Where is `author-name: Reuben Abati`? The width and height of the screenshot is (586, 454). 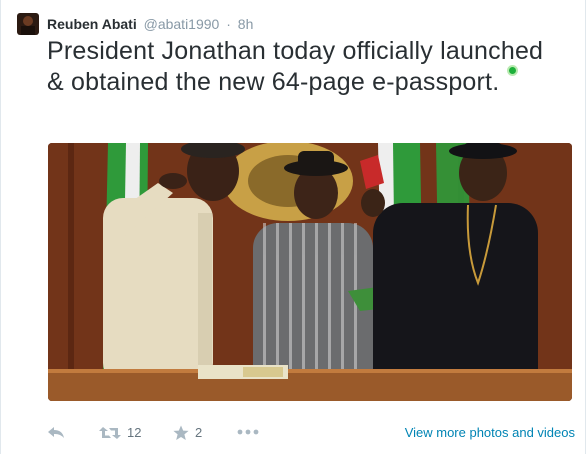
author-name: Reuben Abati is located at coordinates (92, 24).